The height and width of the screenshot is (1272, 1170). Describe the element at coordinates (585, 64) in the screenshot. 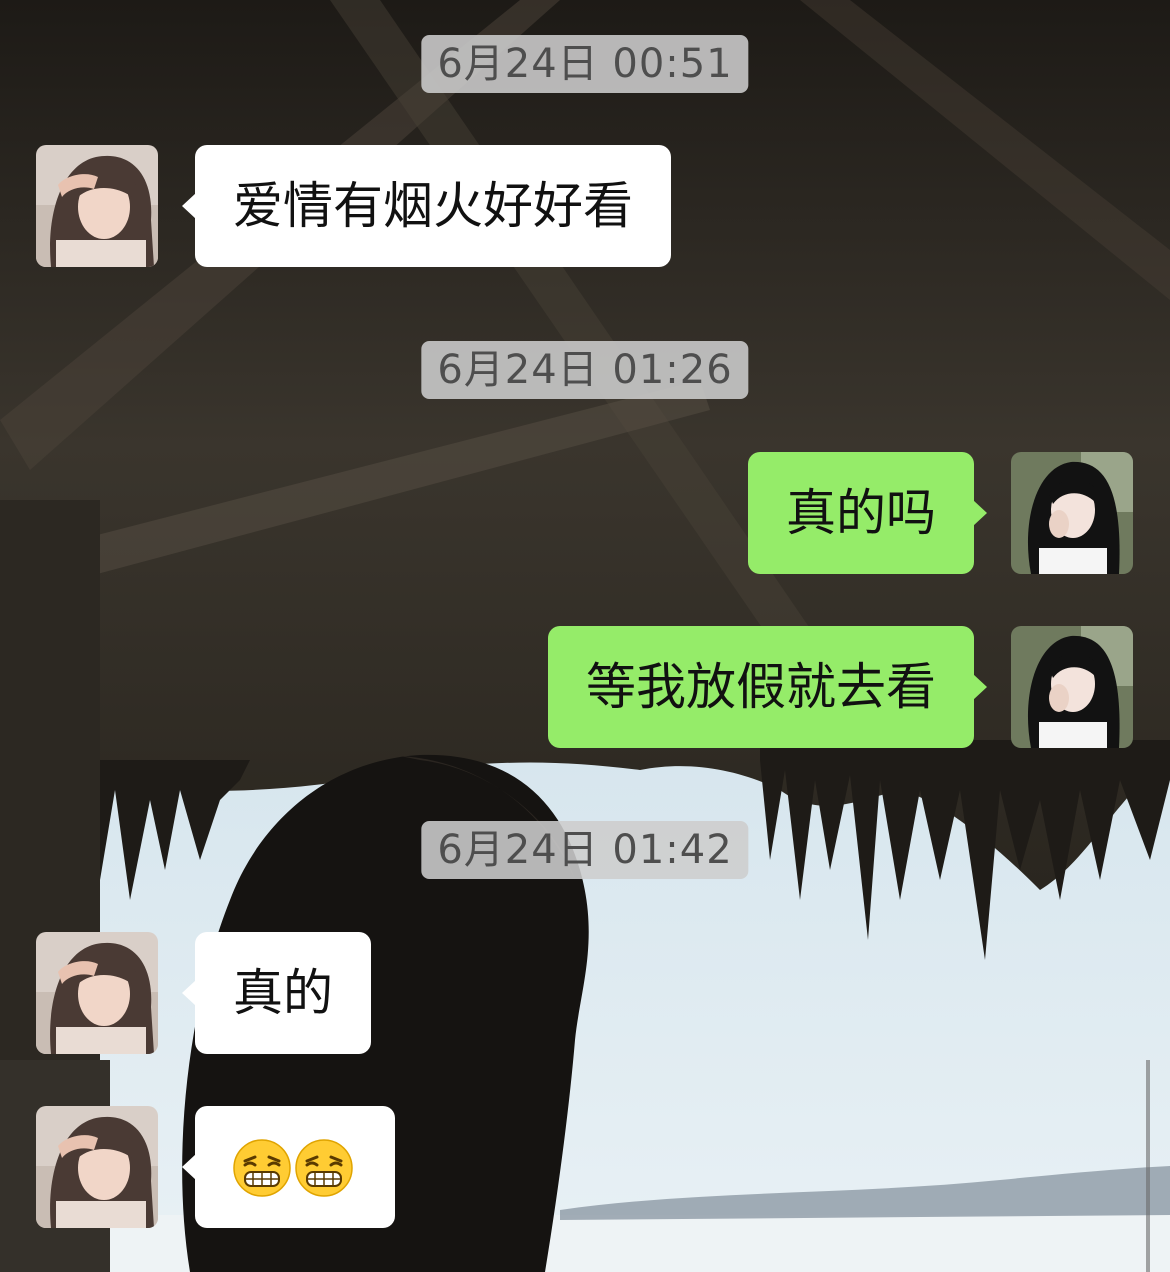

I see `message-timestamp: 6月24日 00:51` at that location.